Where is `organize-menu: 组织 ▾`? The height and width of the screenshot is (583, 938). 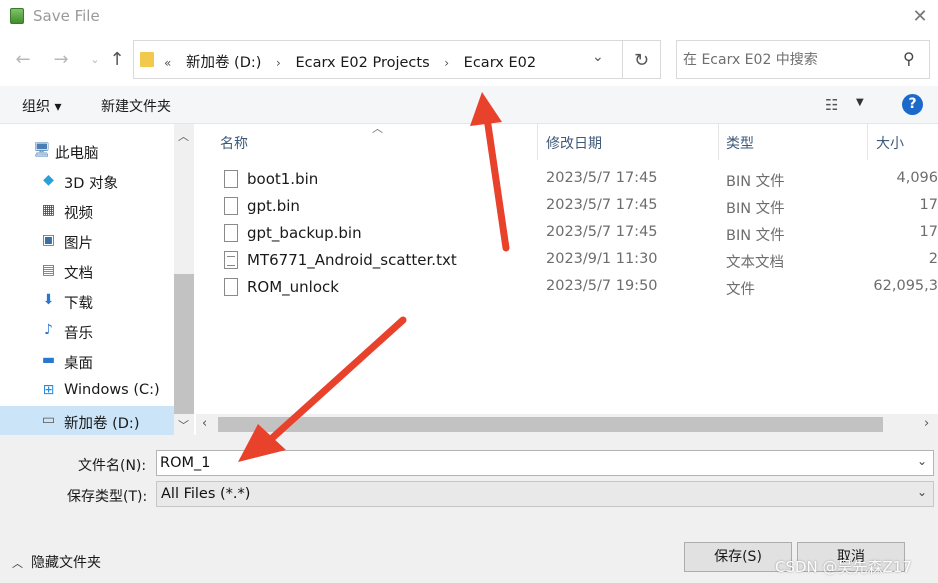
organize-menu: 组织 ▾ is located at coordinates (41, 106).